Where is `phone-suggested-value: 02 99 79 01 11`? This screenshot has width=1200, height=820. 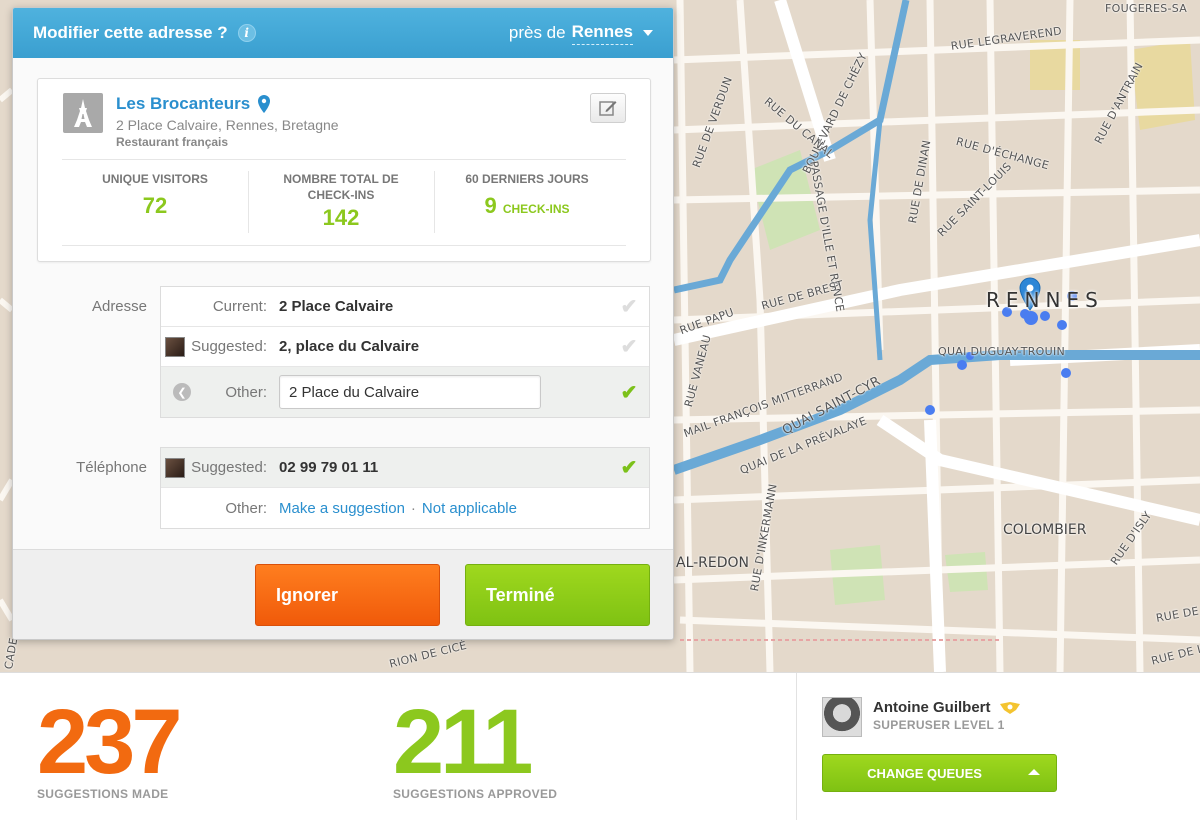
phone-suggested-value: 02 99 79 01 11 is located at coordinates (329, 467).